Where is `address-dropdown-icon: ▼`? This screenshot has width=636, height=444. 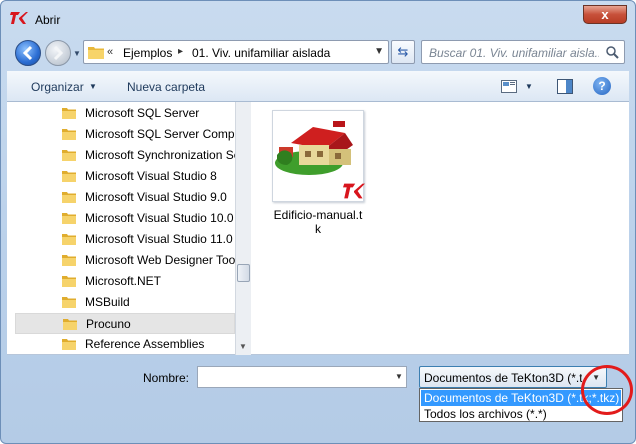 address-dropdown-icon: ▼ is located at coordinates (379, 51).